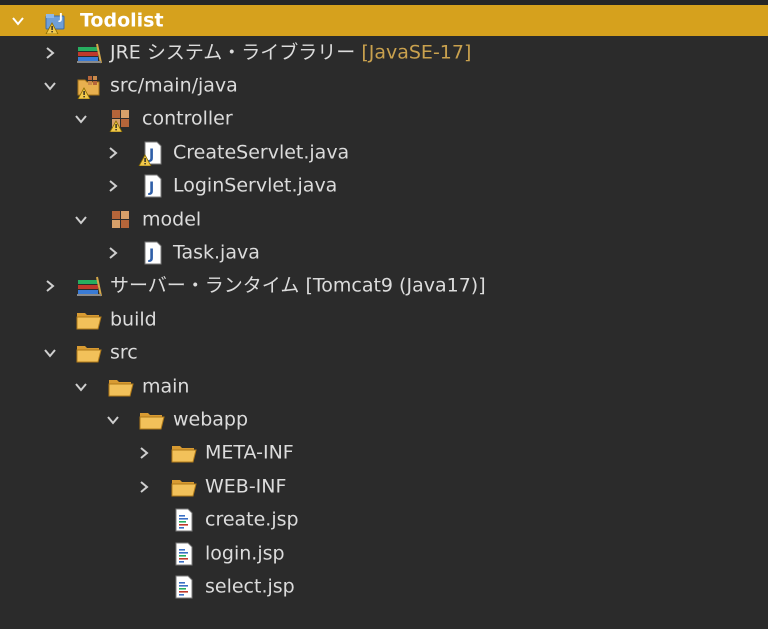 The image size is (768, 629). Describe the element at coordinates (211, 419) in the screenshot. I see `tree-item-label: webapp` at that location.